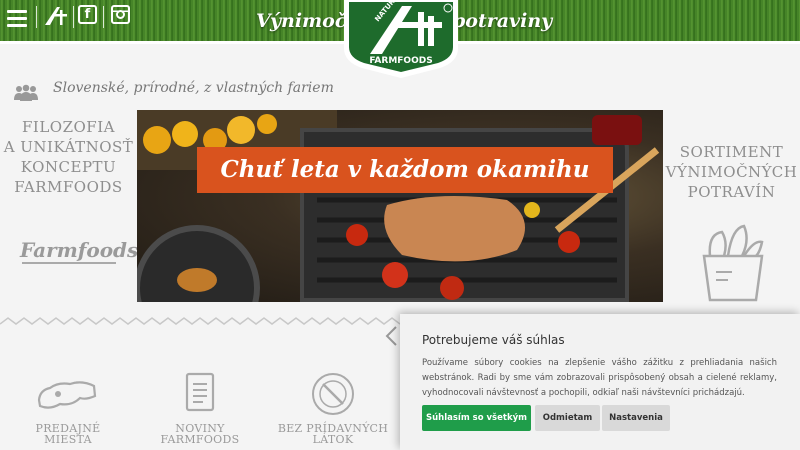 The image size is (800, 450). Describe the element at coordinates (333, 394) in the screenshot. I see `no-additives-stamp-icon` at that location.